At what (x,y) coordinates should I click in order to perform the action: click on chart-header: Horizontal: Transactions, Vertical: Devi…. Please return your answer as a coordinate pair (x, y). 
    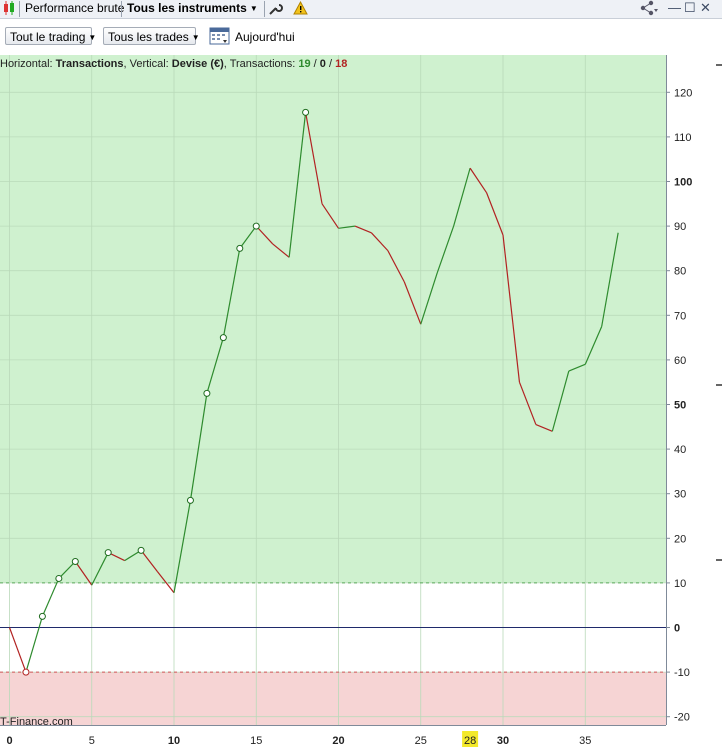
    Looking at the image, I should click on (173, 64).